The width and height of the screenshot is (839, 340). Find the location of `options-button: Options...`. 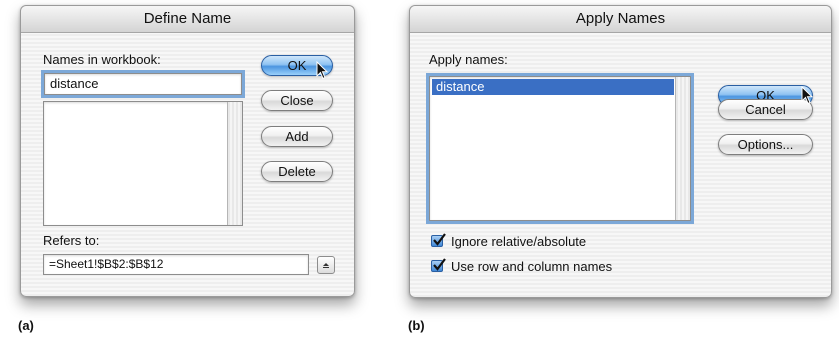

options-button: Options... is located at coordinates (765, 144).